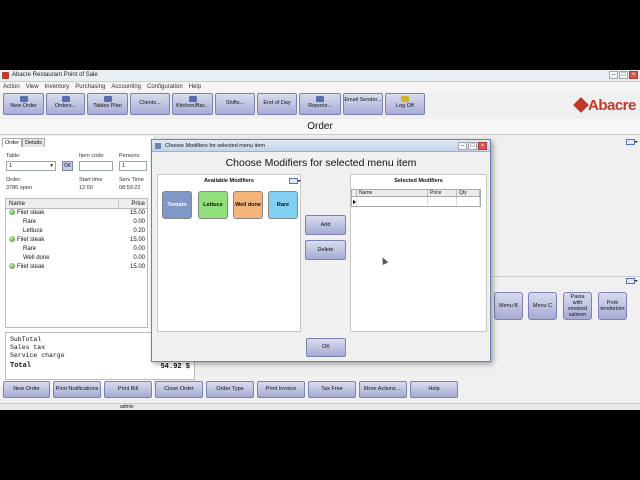  Describe the element at coordinates (23, 104) in the screenshot. I see `new-order-button: New Order` at that location.